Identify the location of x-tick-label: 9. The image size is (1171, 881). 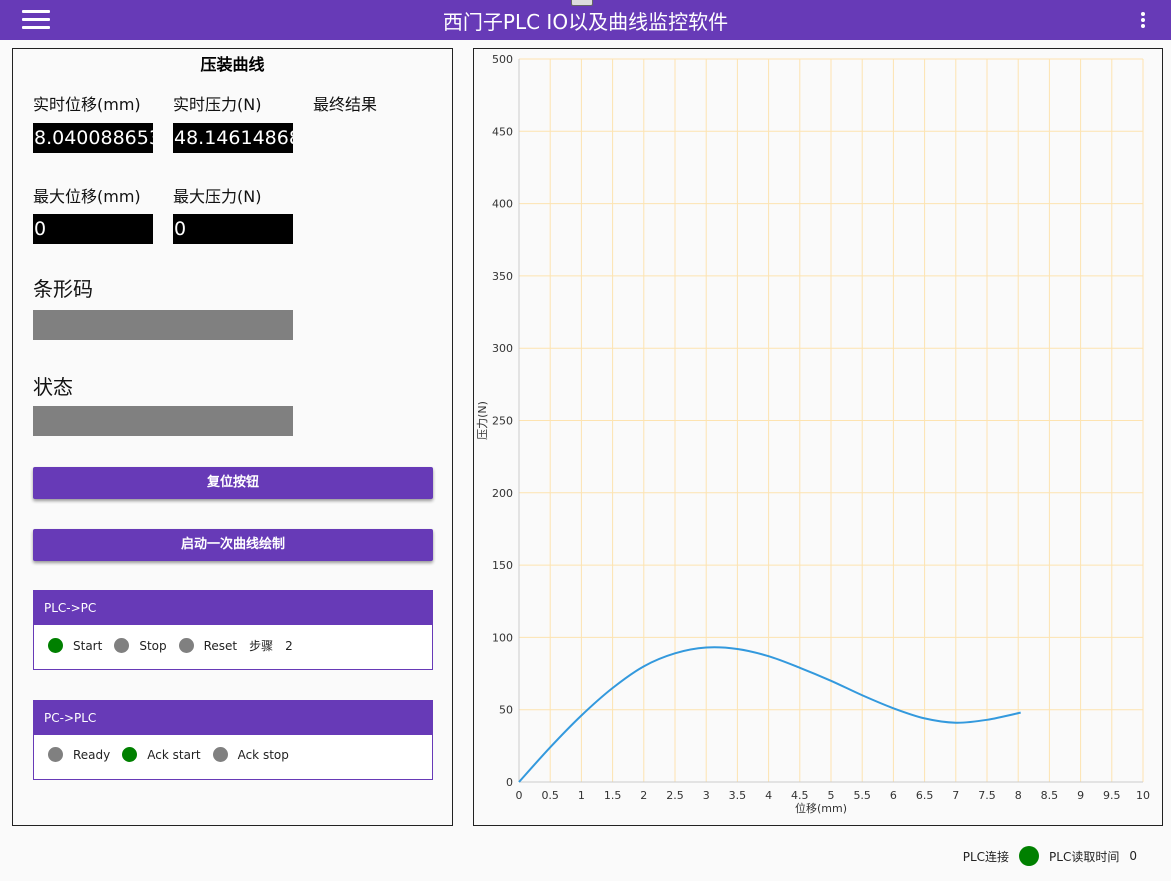
(1080, 795).